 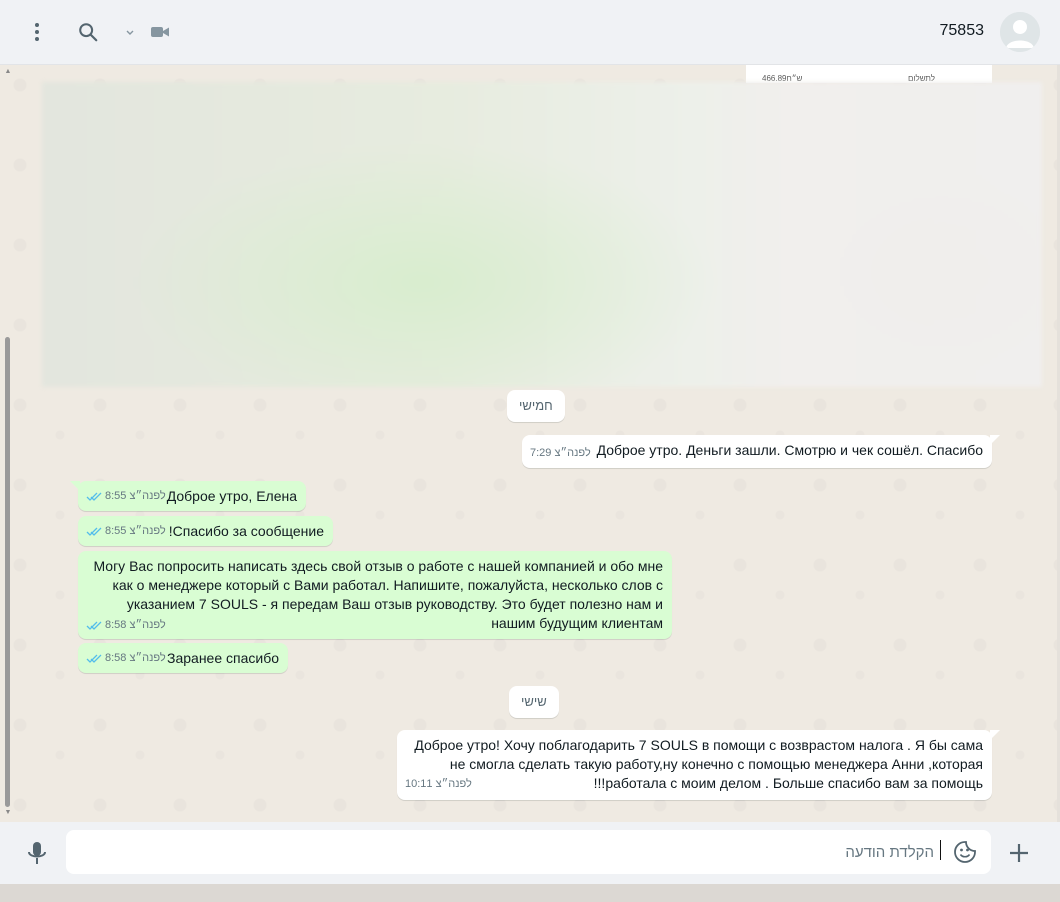 I want to click on message-bubble-outgoing: Доброе утро, Елена 8:55 לפנה״צ, so click(x=188, y=496).